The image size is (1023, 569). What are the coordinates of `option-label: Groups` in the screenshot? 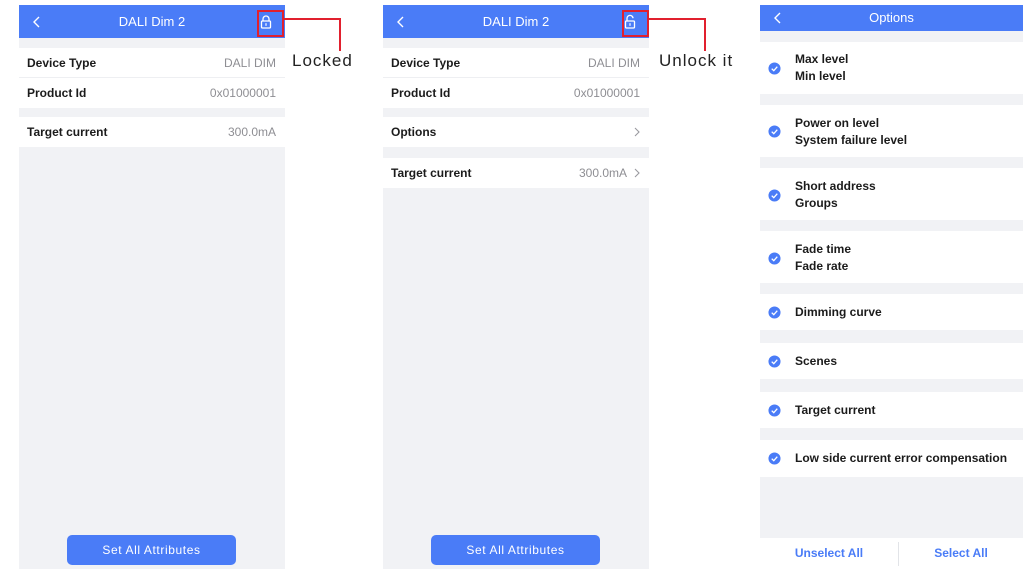 It's located at (816, 203).